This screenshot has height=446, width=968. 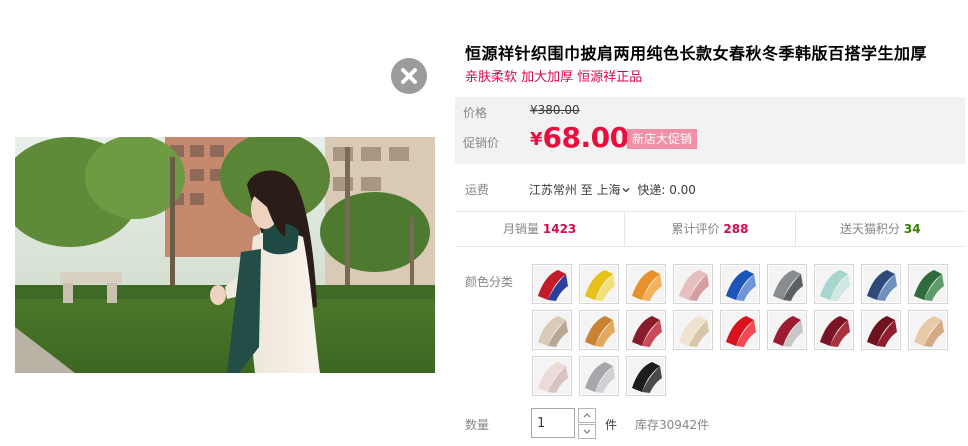 I want to click on shipping-destination-select: 上海, so click(x=615, y=190).